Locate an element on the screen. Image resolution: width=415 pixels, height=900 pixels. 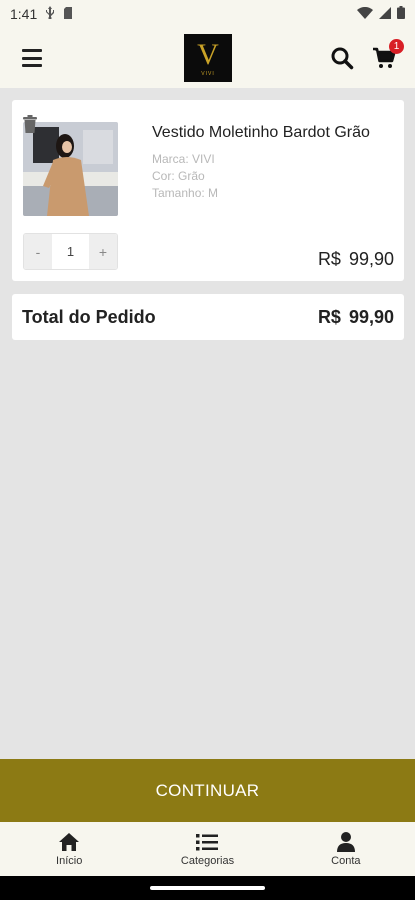
product-image is located at coordinates (70, 169).